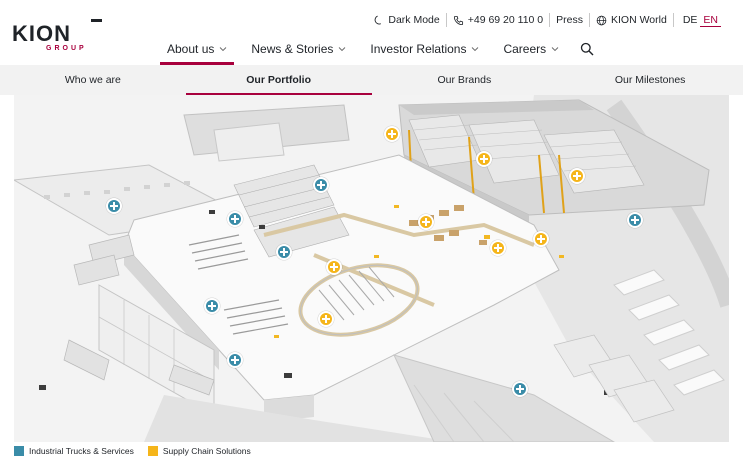  Describe the element at coordinates (638, 20) in the screenshot. I see `kion-world-label: KION World` at that location.